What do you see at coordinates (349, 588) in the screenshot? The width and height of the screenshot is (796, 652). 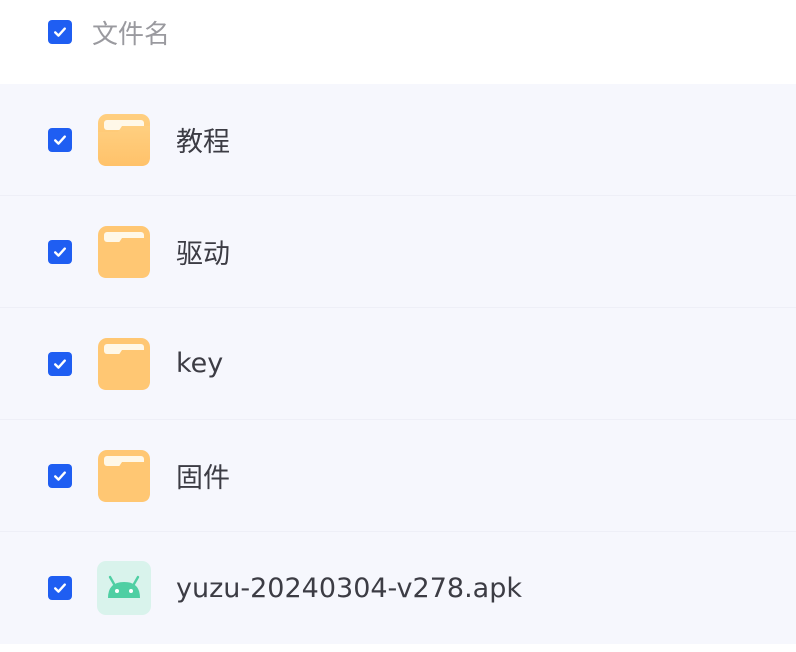 I see `file-name: yuzu-20240304-v278.apk` at bounding box center [349, 588].